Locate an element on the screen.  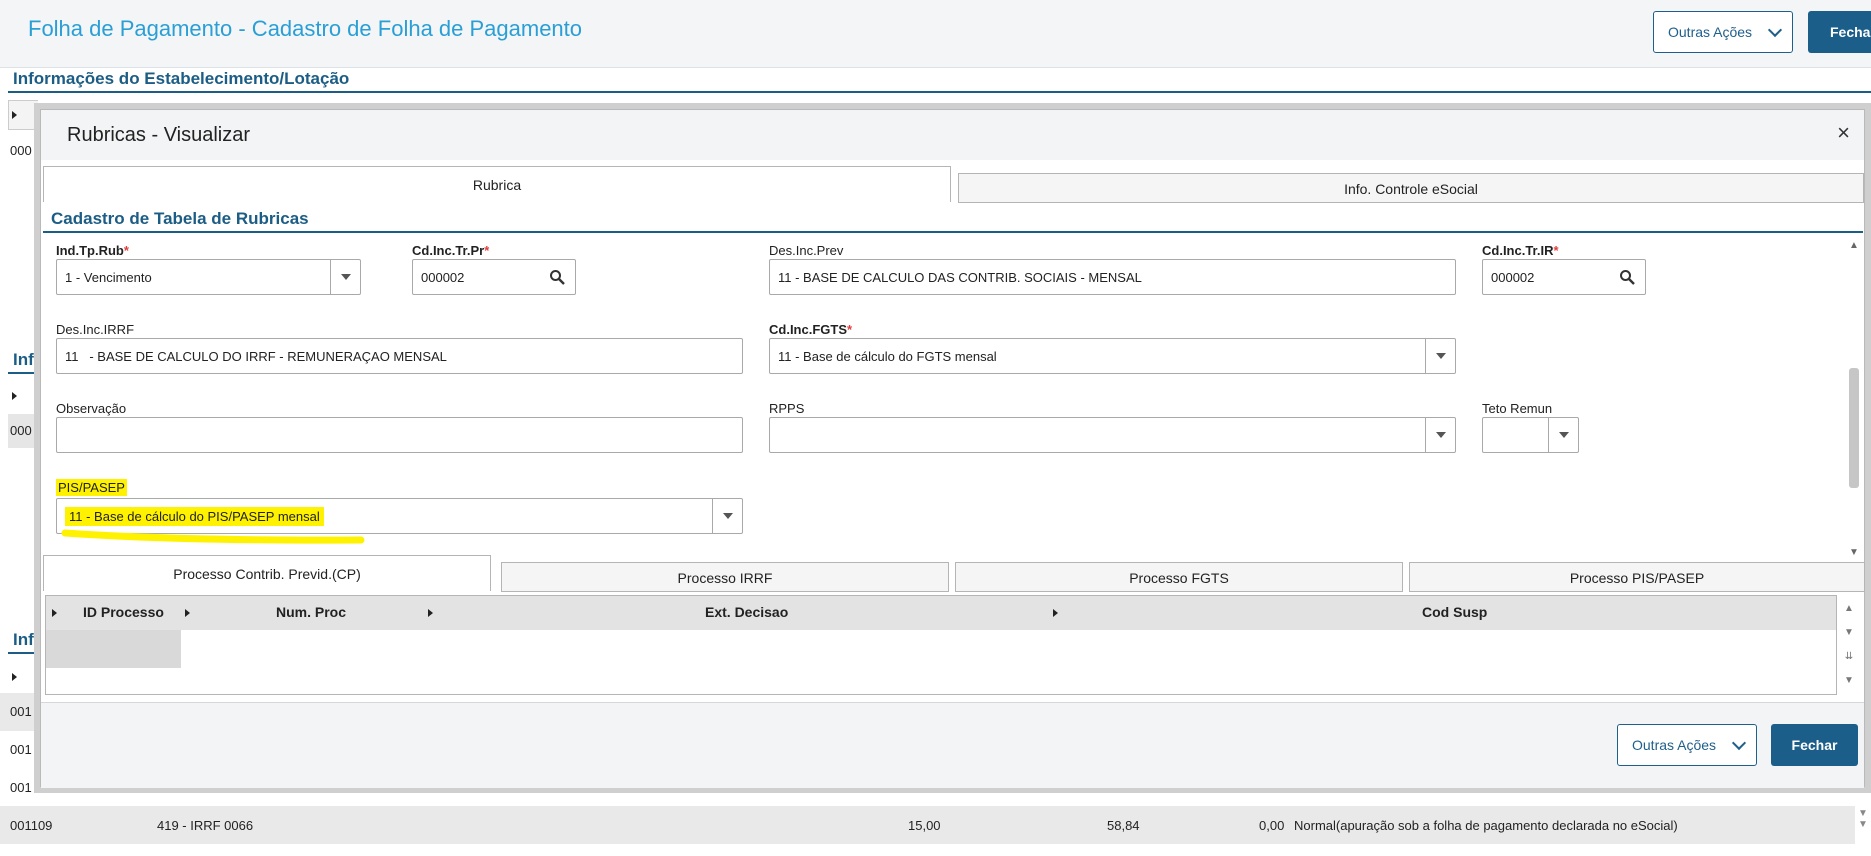
column-ext-decisao: Ext. Decisao is located at coordinates (746, 612).